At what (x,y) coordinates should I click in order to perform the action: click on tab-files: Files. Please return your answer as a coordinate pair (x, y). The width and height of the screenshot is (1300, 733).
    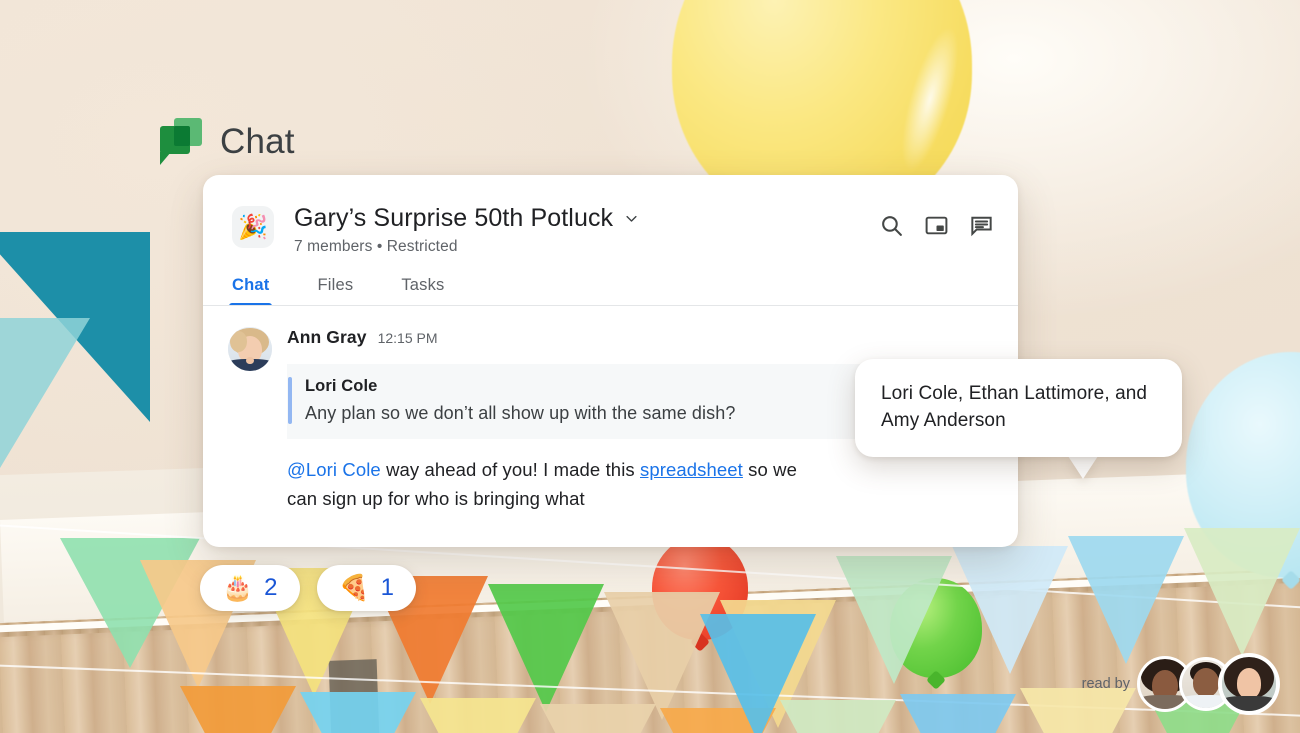
    Looking at the image, I should click on (335, 291).